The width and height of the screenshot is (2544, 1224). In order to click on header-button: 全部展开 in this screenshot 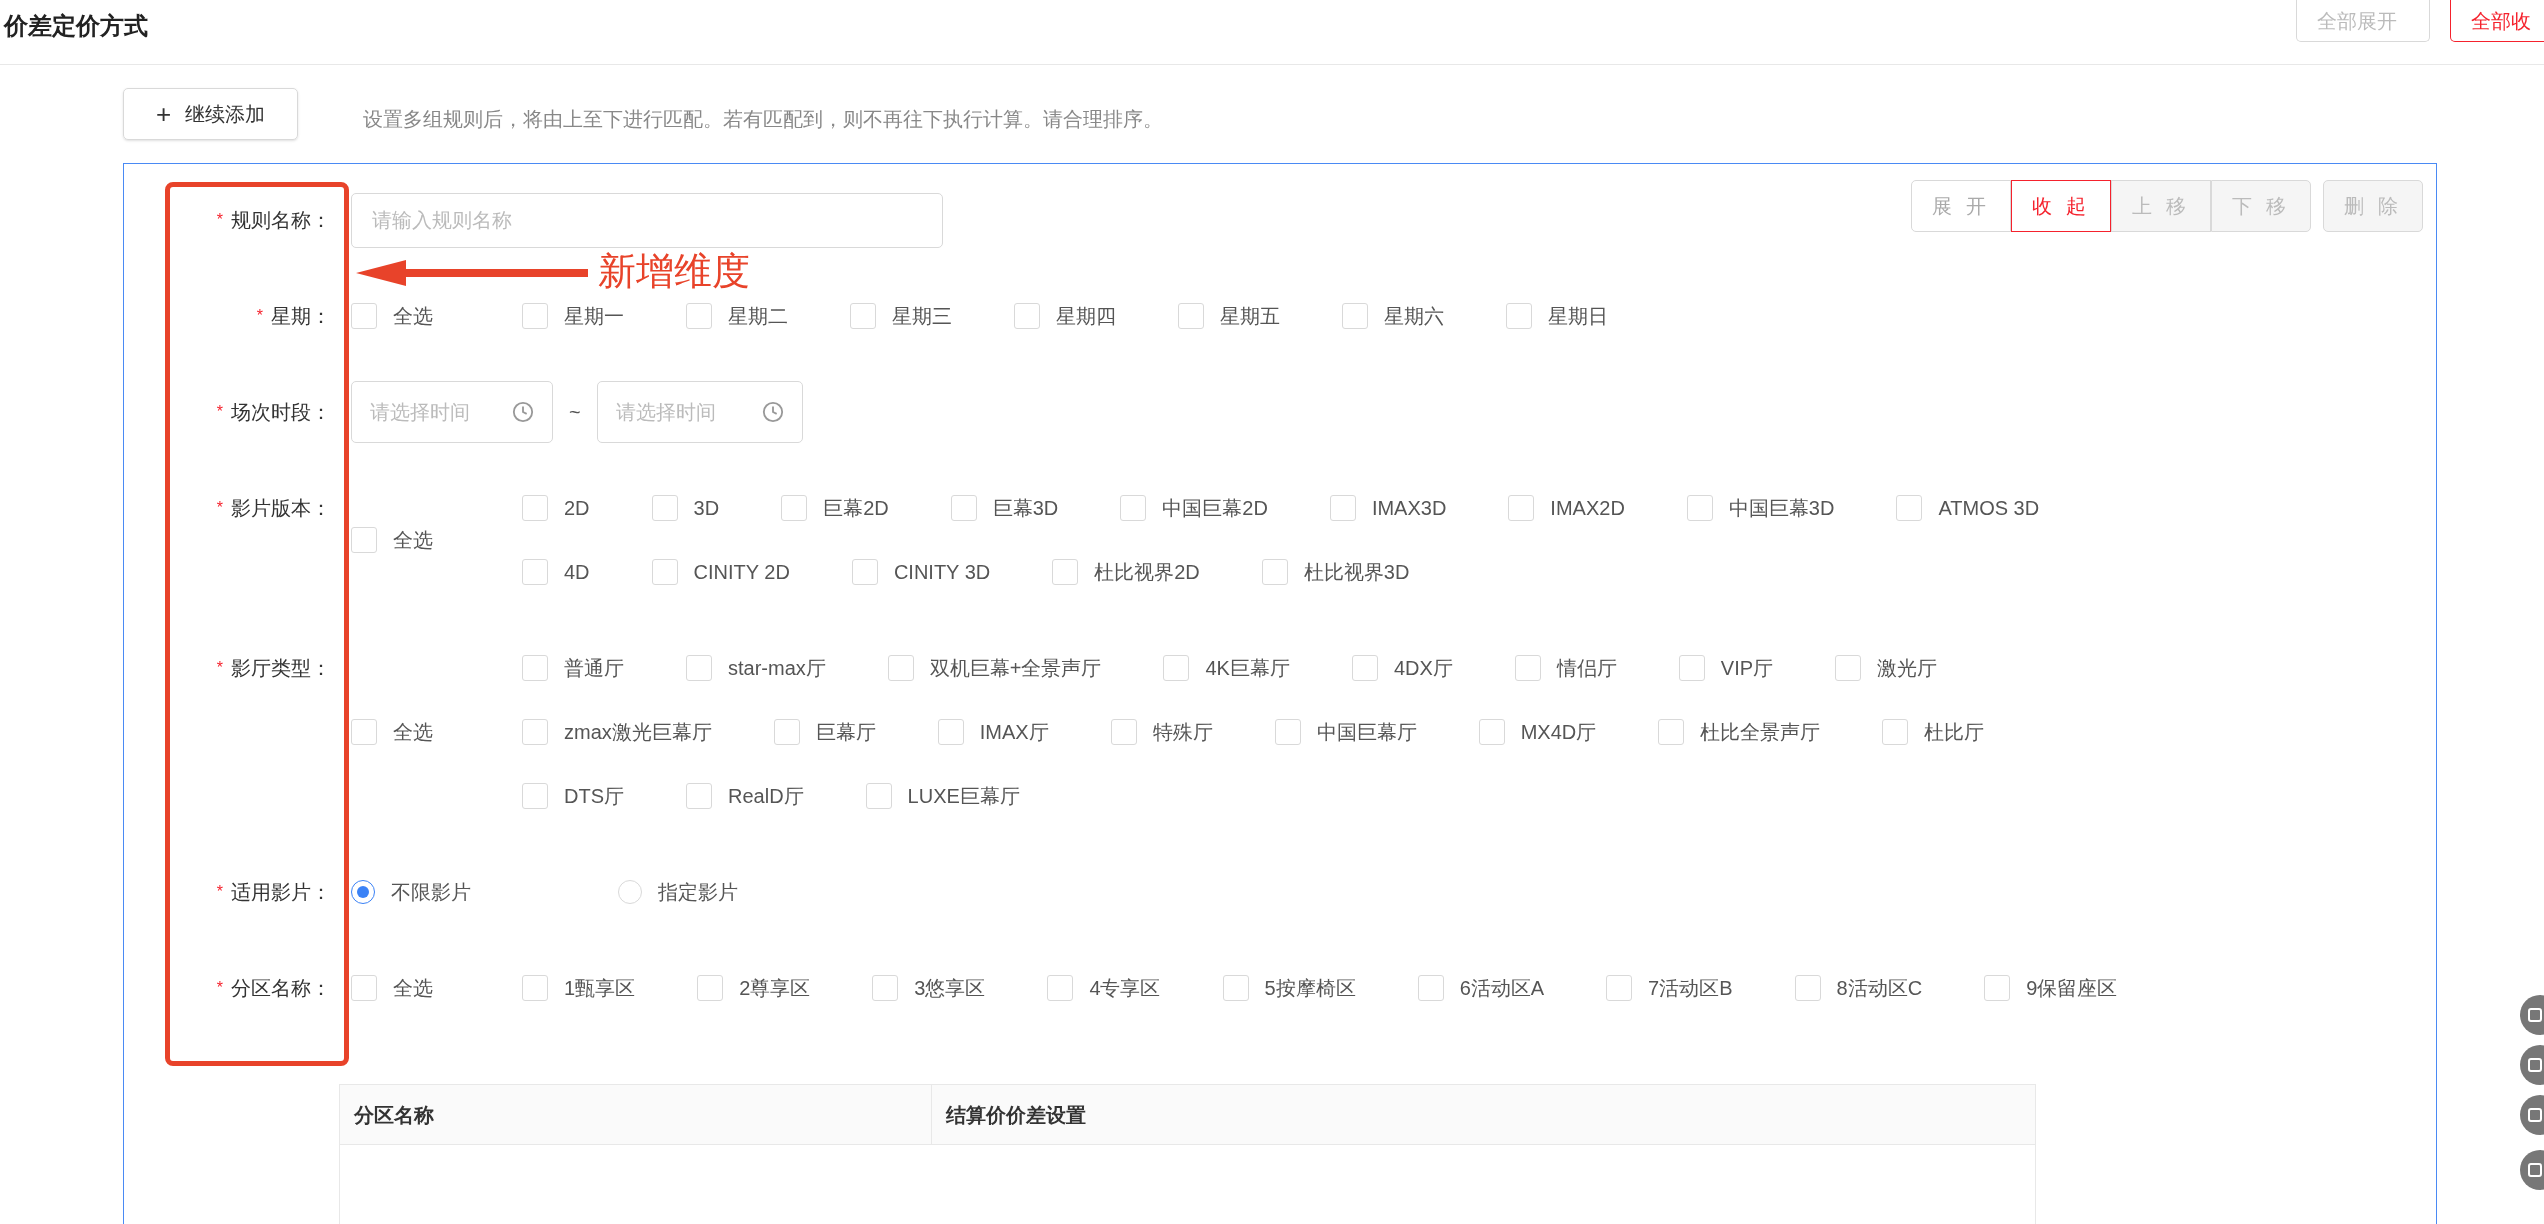, I will do `click(2363, 21)`.